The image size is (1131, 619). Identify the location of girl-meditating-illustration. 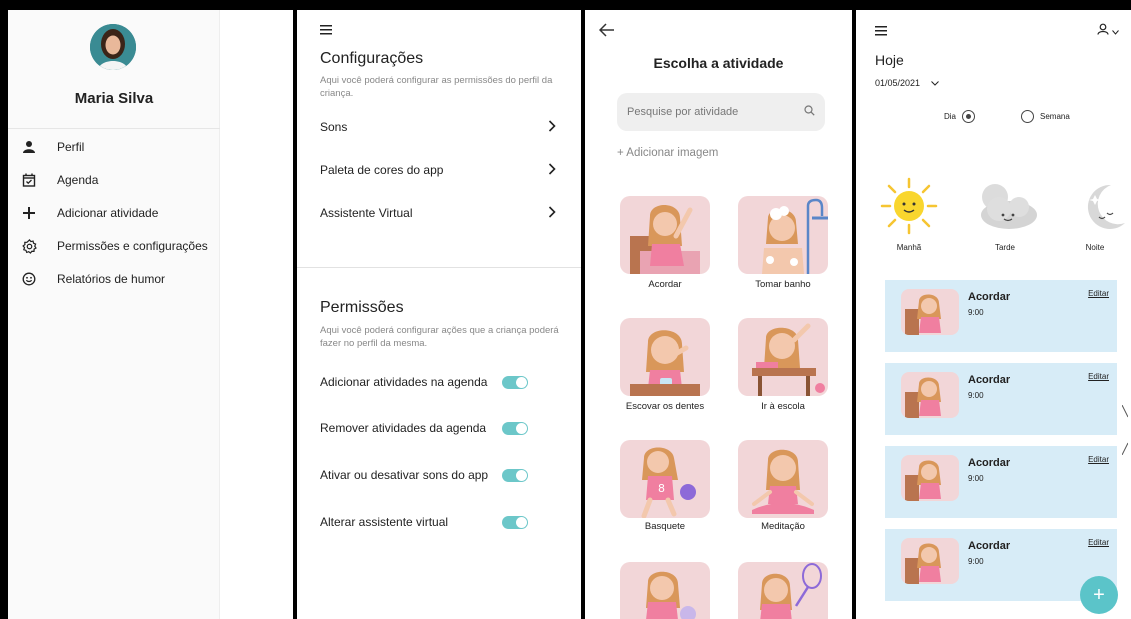
(783, 481).